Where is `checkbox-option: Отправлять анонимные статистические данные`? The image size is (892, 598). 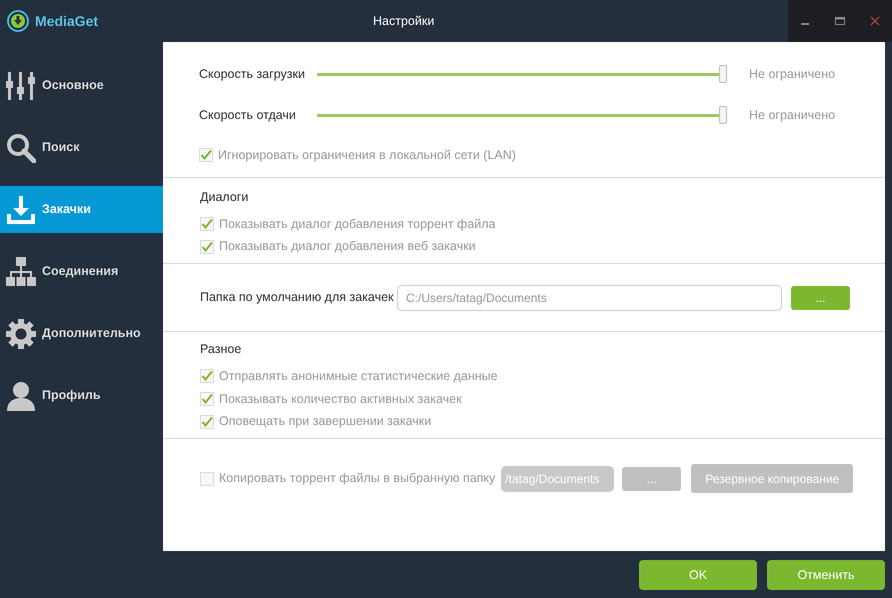 checkbox-option: Отправлять анонимные статистические данные is located at coordinates (349, 376).